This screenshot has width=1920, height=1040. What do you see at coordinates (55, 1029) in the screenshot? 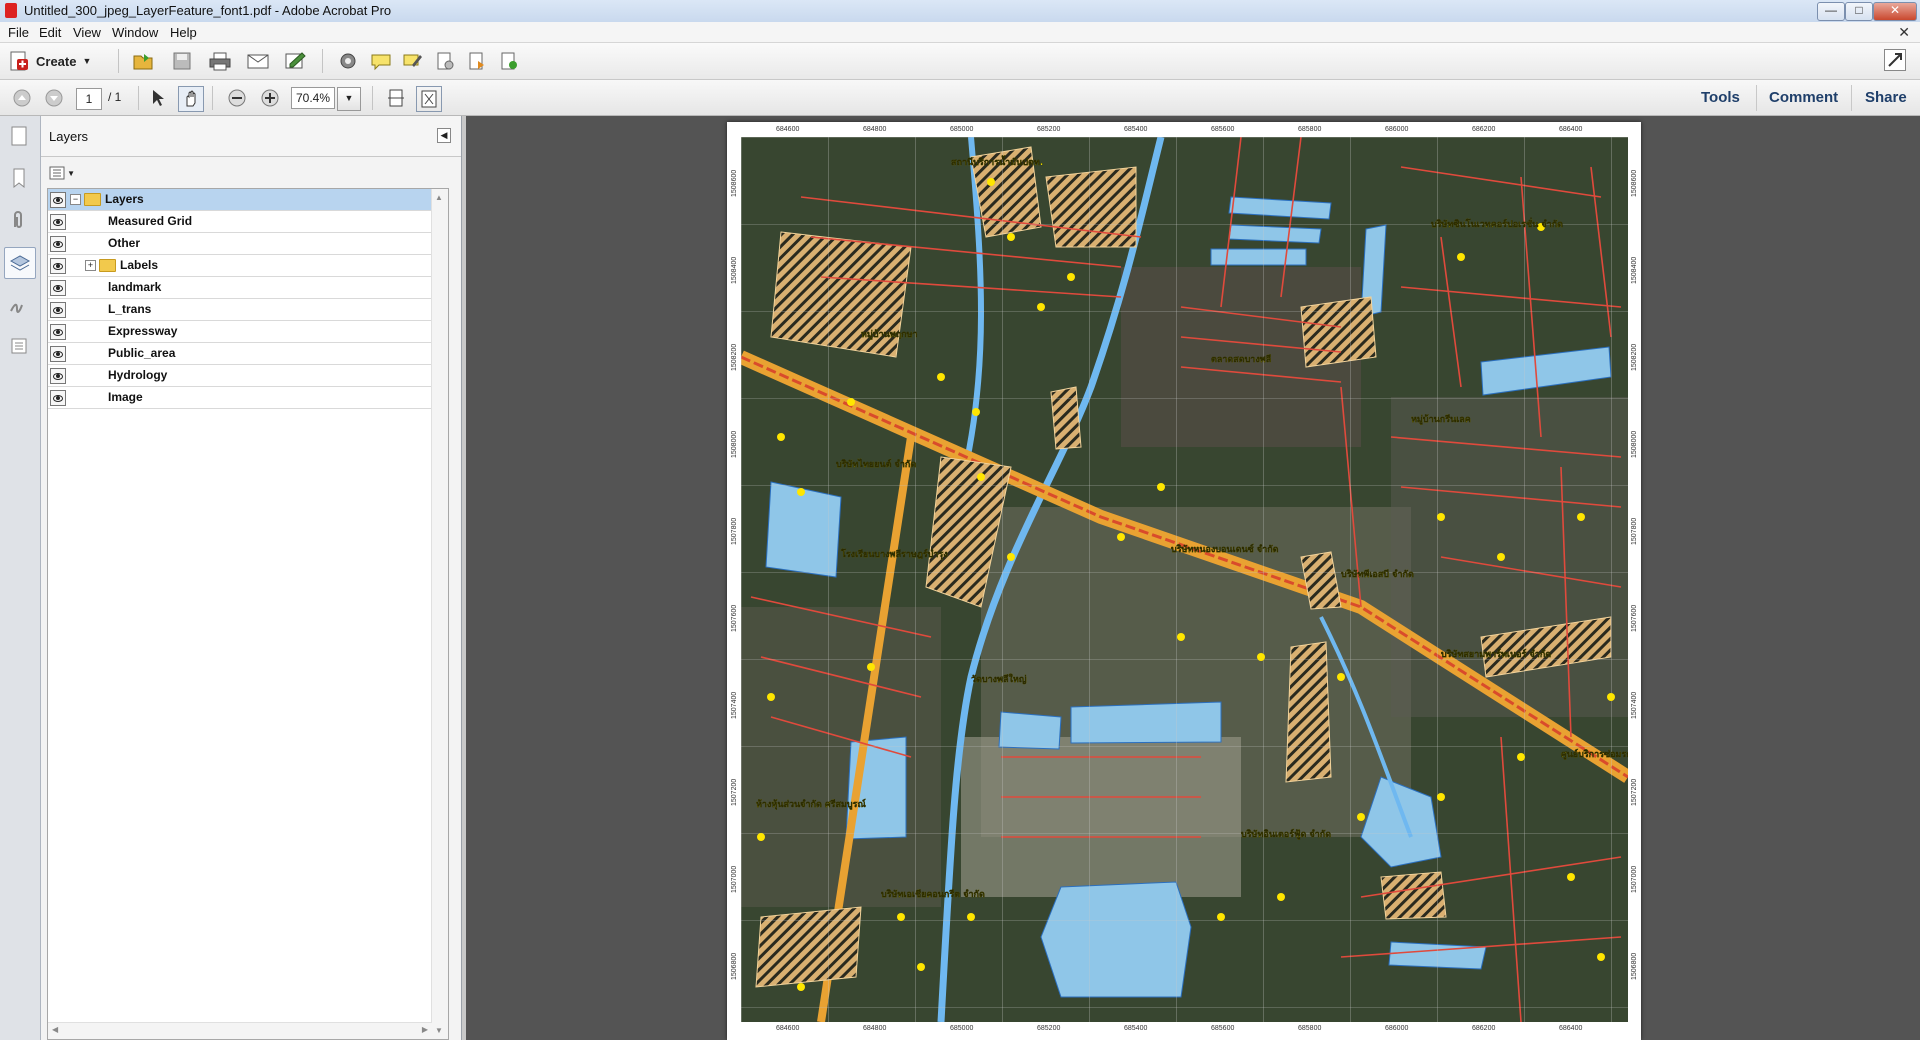
I see `scroll-left-icon: ◀` at bounding box center [55, 1029].